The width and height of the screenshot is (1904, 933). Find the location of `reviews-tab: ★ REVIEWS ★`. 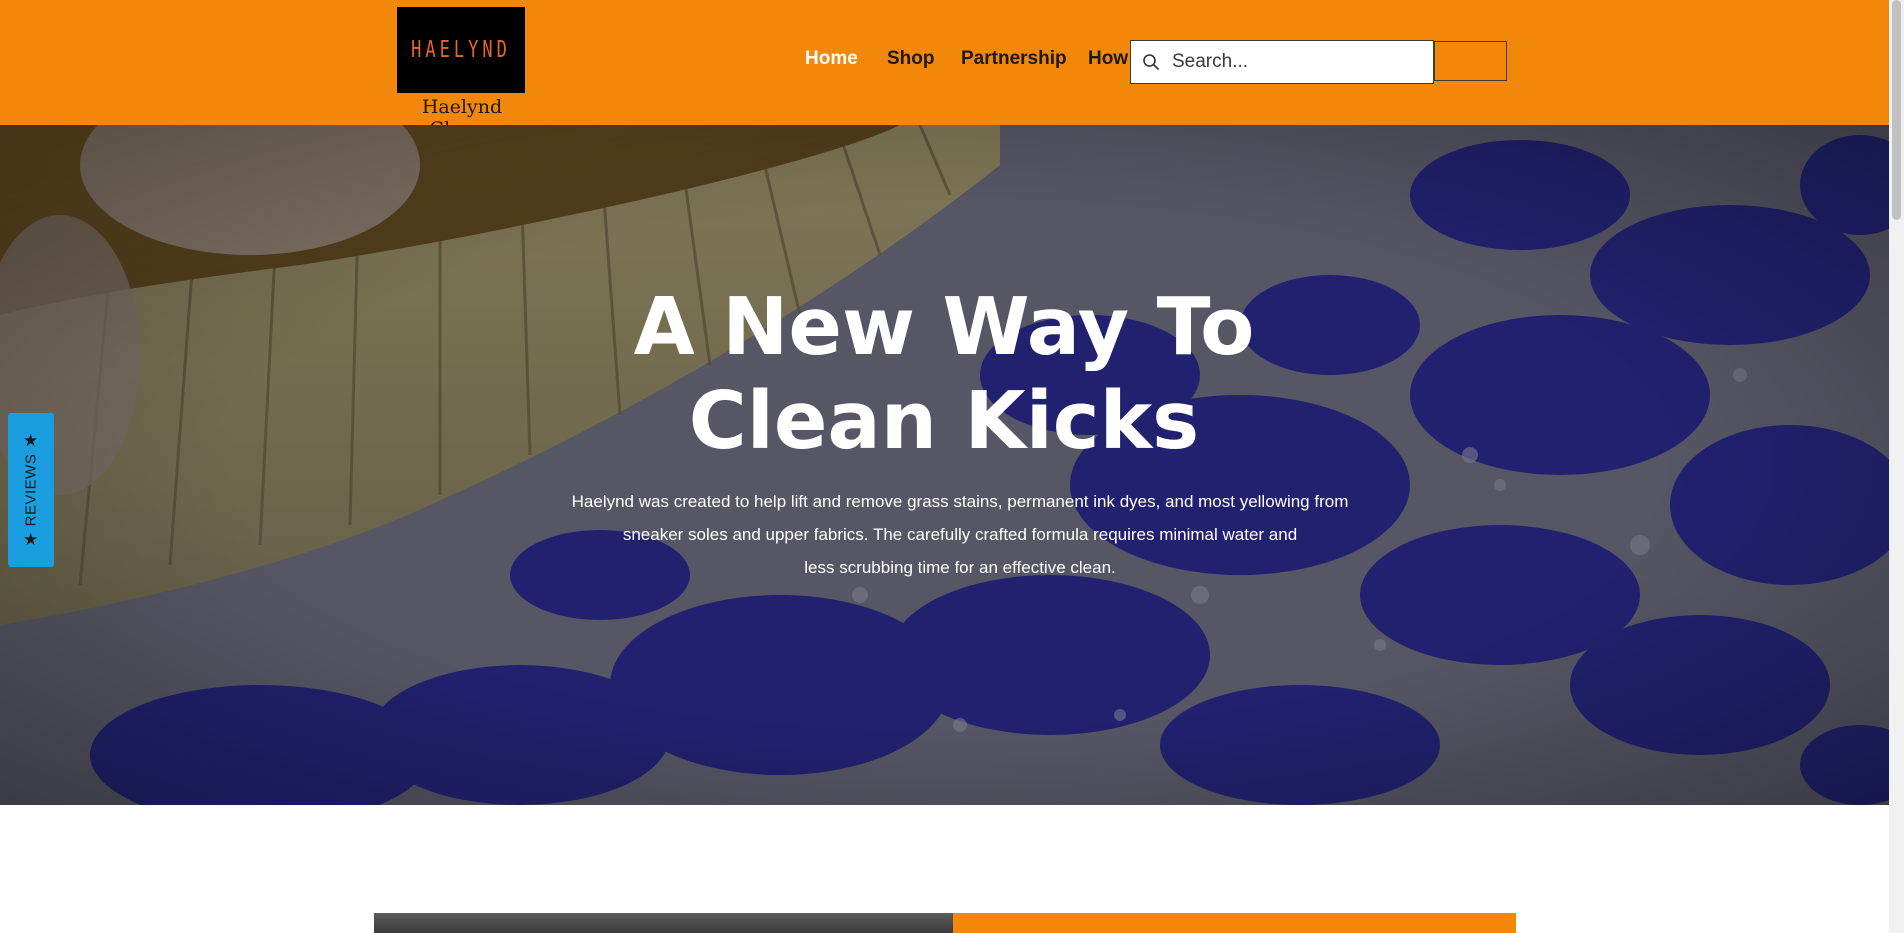

reviews-tab: ★ REVIEWS ★ is located at coordinates (31, 490).